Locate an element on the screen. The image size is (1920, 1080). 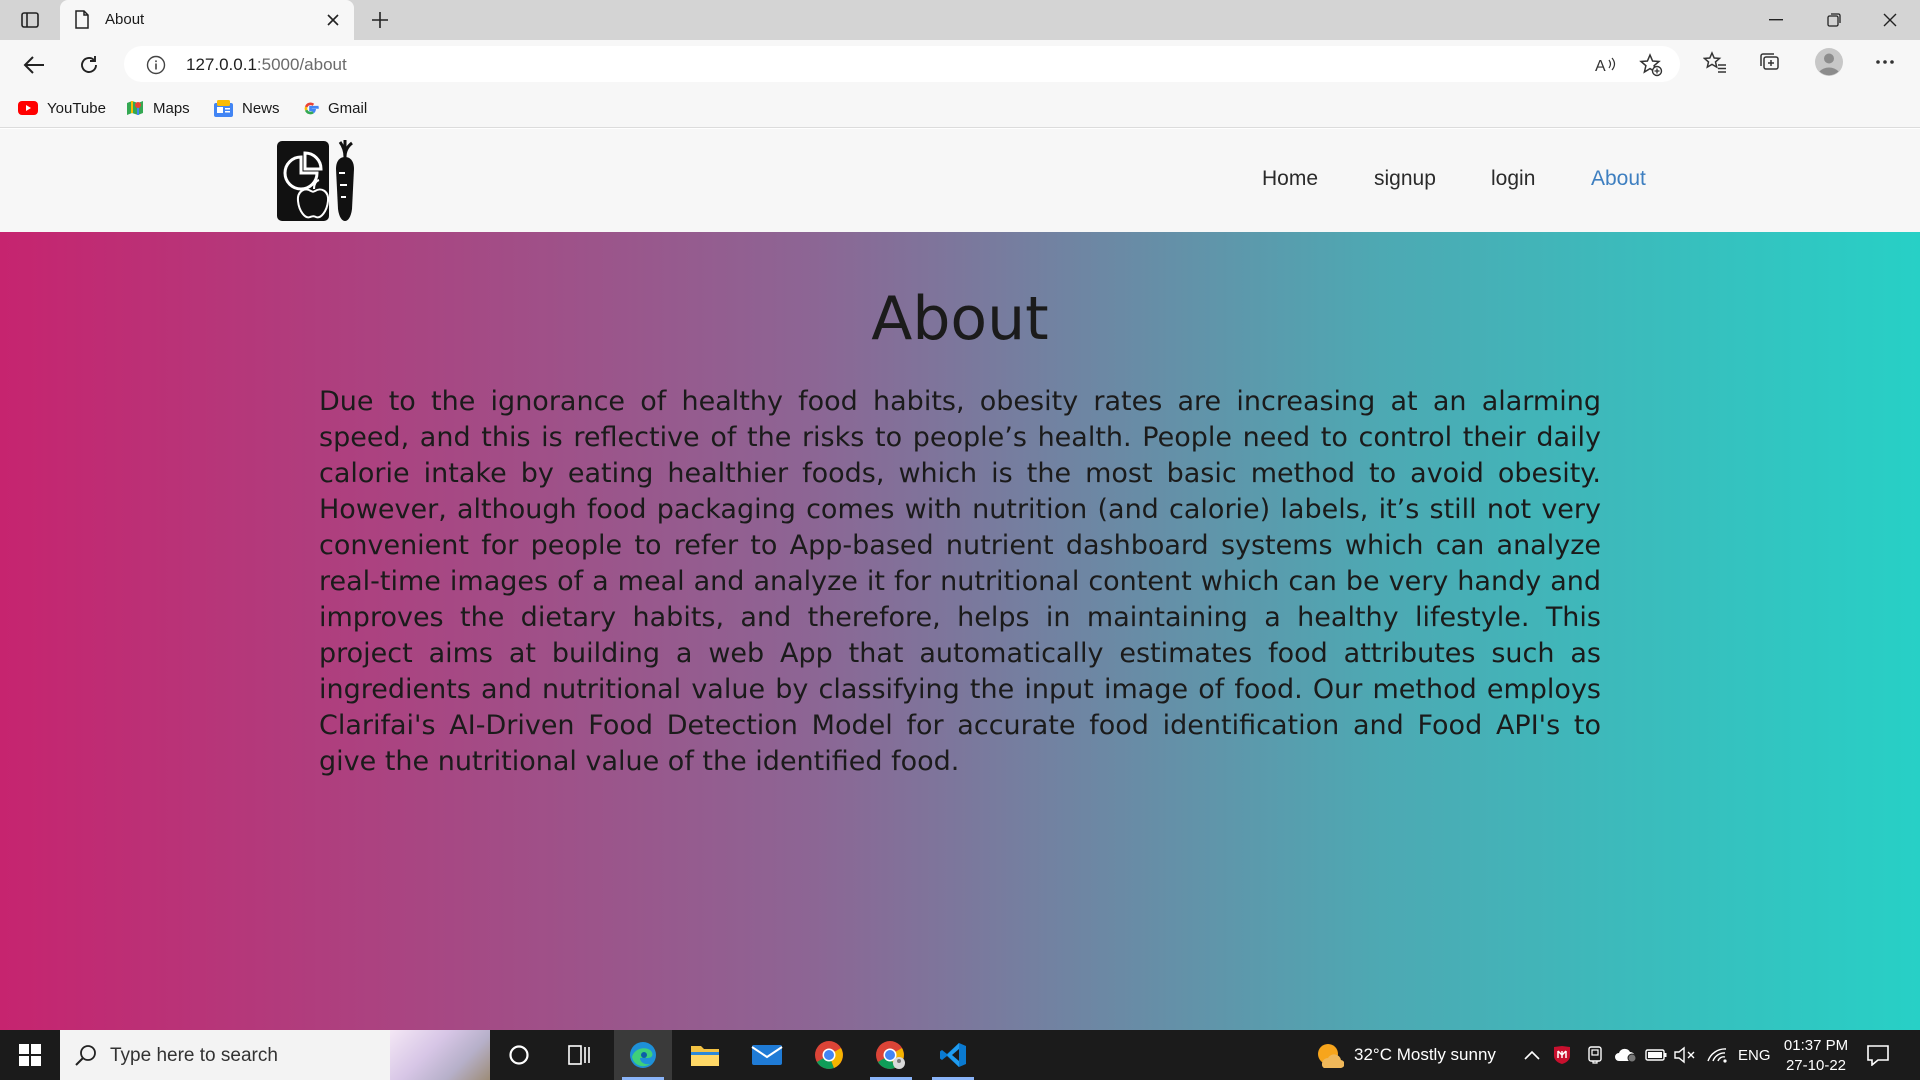
weather-widget: 32°C Mostly sunny is located at coordinates (1405, 1055).